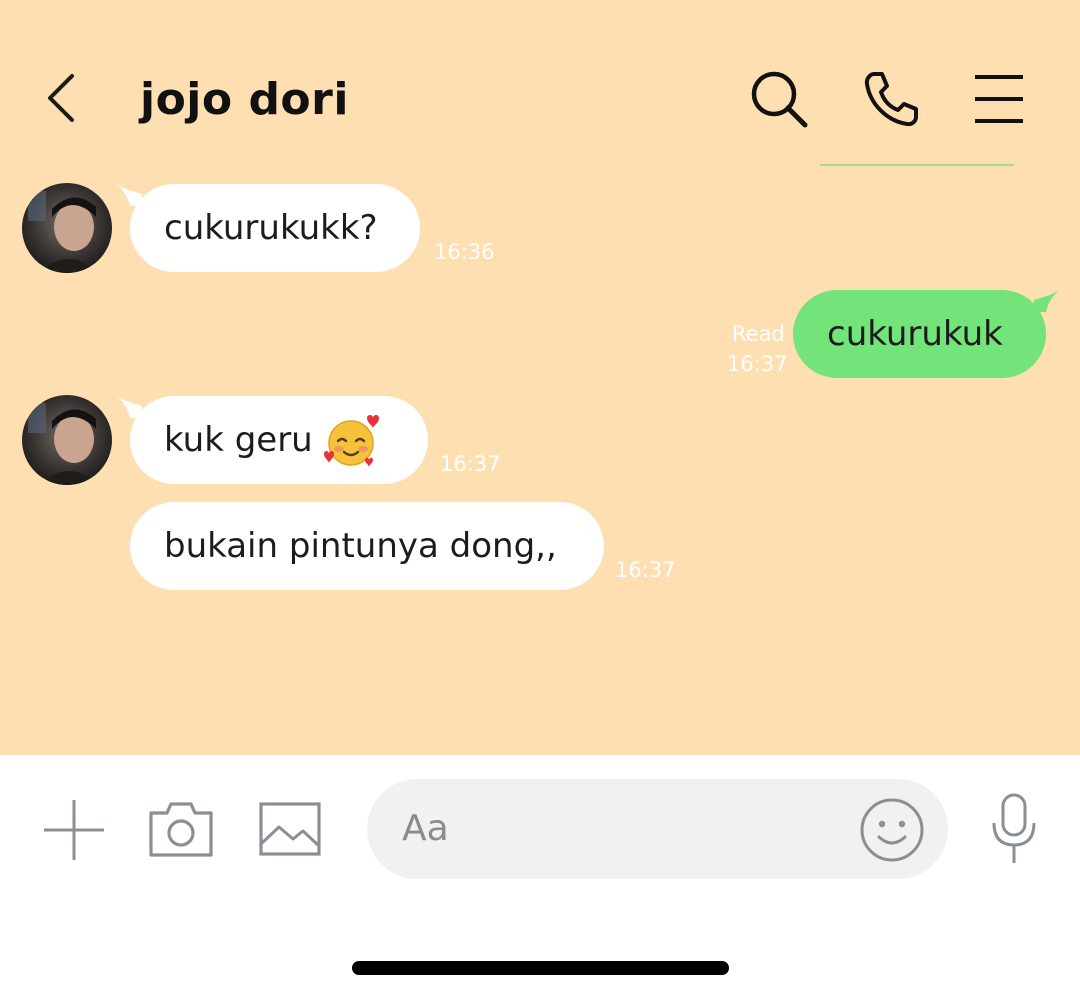 The width and height of the screenshot is (1080, 998). I want to click on home-indicator, so click(540, 968).